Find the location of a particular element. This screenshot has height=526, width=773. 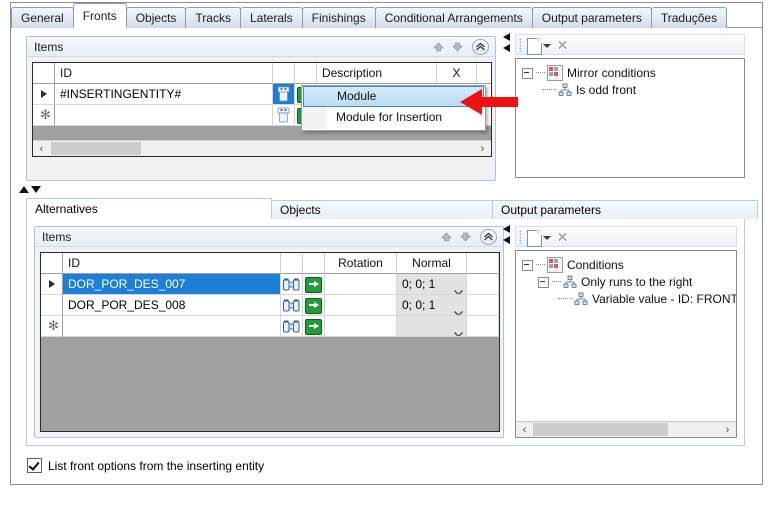

top-row-indicator-new: ✻ is located at coordinates (44, 115).